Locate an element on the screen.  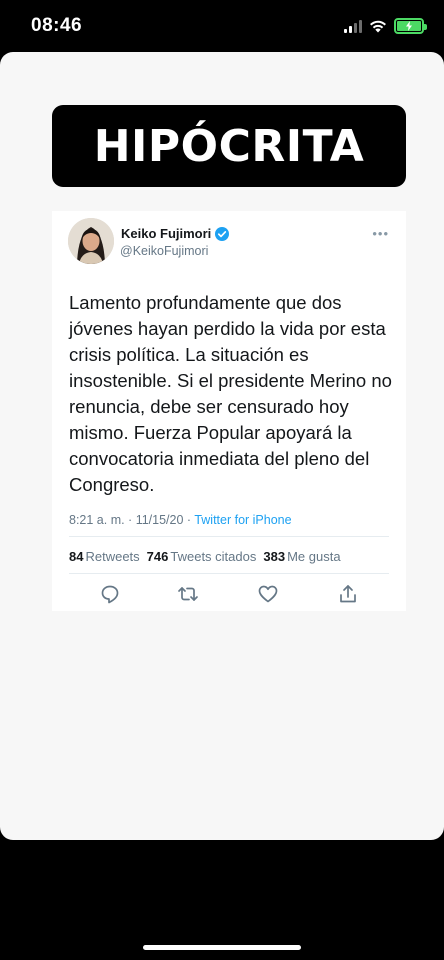
retweets-count: 84 is located at coordinates (76, 556).